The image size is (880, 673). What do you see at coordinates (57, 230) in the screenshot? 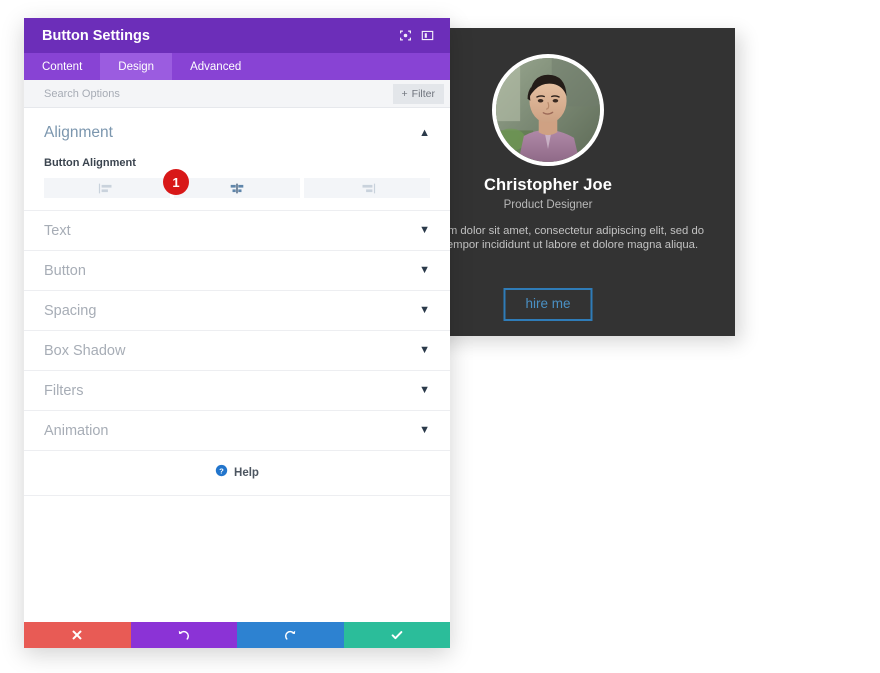
I see `section-text-label: Text` at bounding box center [57, 230].